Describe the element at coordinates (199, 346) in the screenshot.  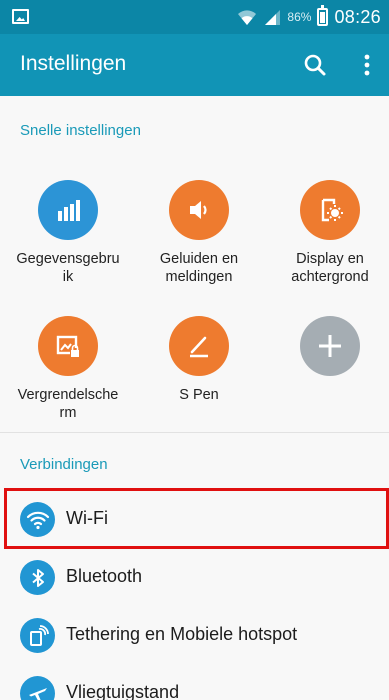
I see `pen-icon` at that location.